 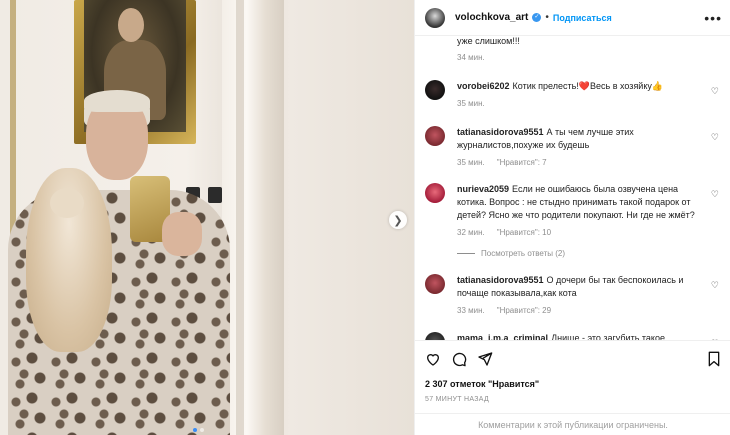 What do you see at coordinates (240, 217) in the screenshot?
I see `door-frame-inner` at bounding box center [240, 217].